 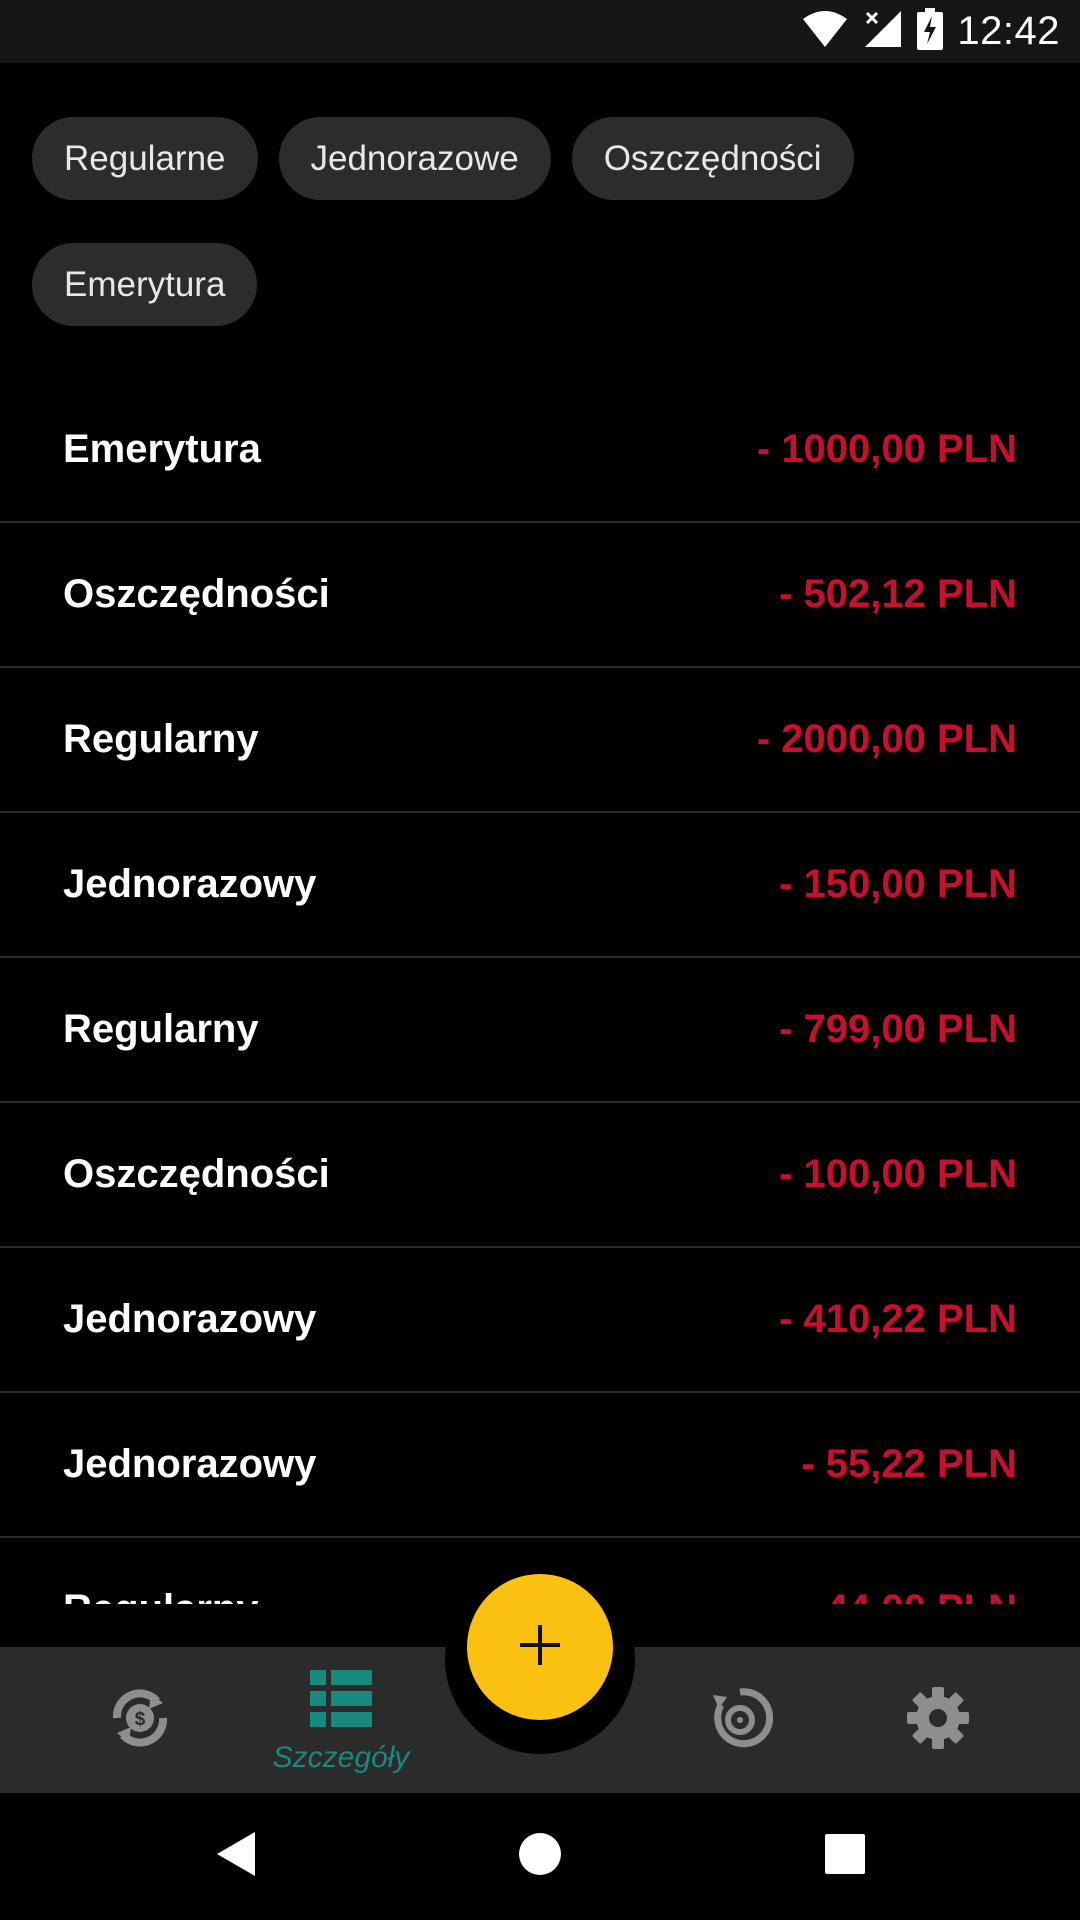 I want to click on nav-item-details-label: Szczegóły, so click(x=341, y=1757).